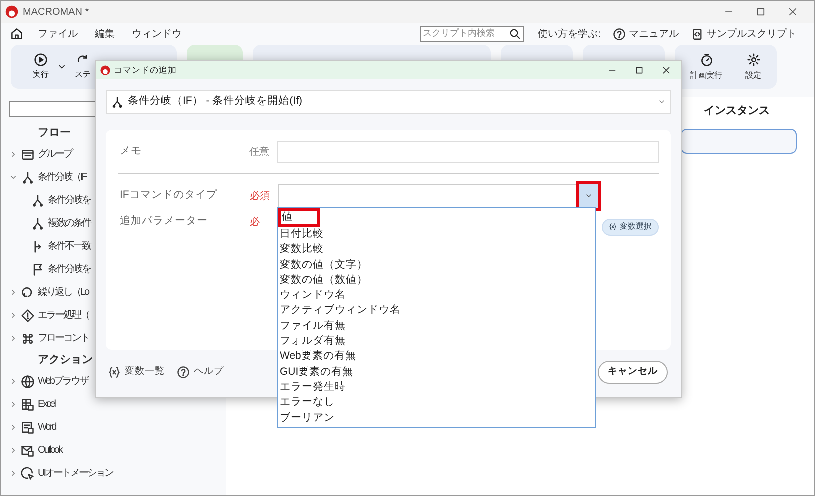 The height and width of the screenshot is (496, 815). What do you see at coordinates (436, 357) in the screenshot?
I see `dropdown-option: Web要素の有無` at bounding box center [436, 357].